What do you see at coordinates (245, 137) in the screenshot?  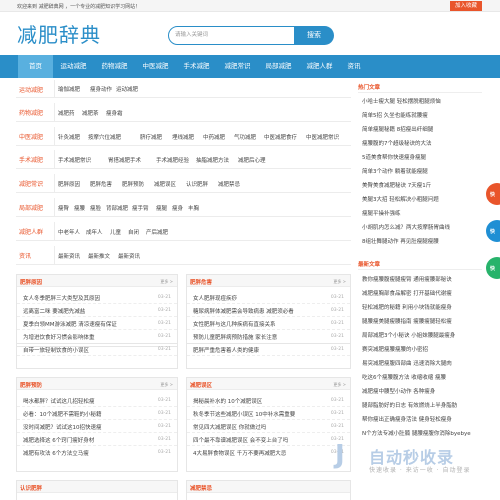 I see `category-tag: 气功减肥` at bounding box center [245, 137].